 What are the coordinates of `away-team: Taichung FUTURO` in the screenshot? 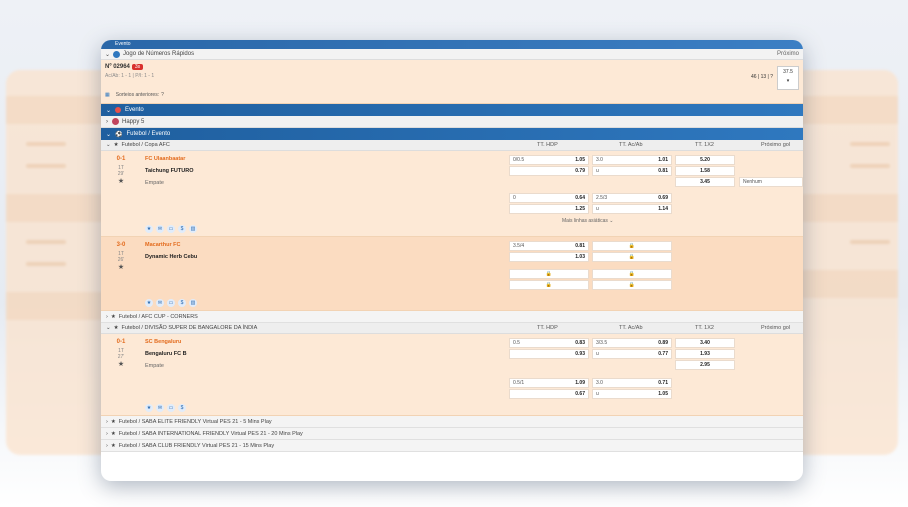 It's located at (169, 171).